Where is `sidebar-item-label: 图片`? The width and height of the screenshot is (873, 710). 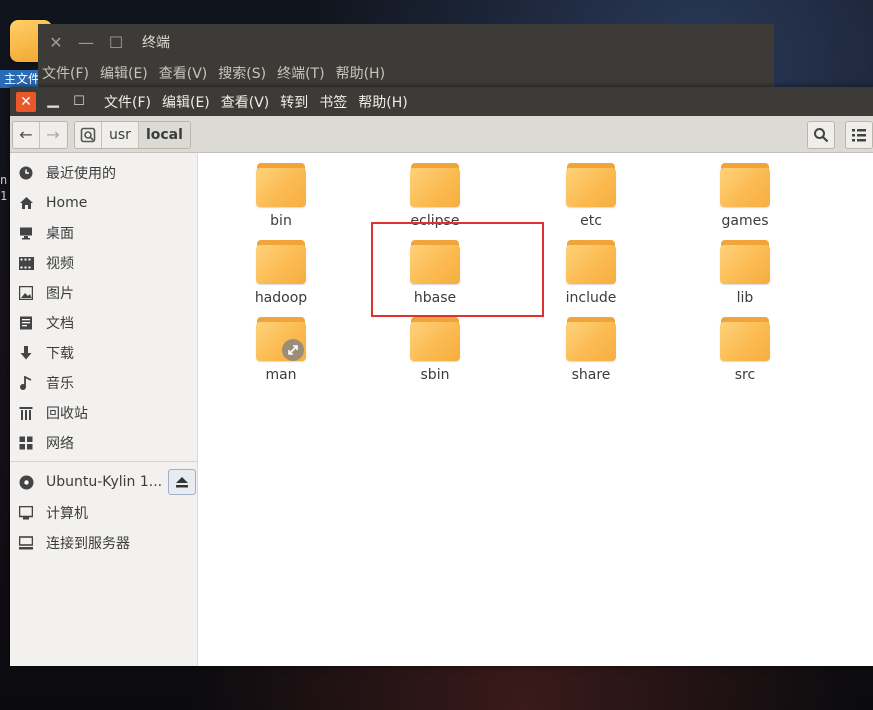
sidebar-item-label: 图片 is located at coordinates (60, 294).